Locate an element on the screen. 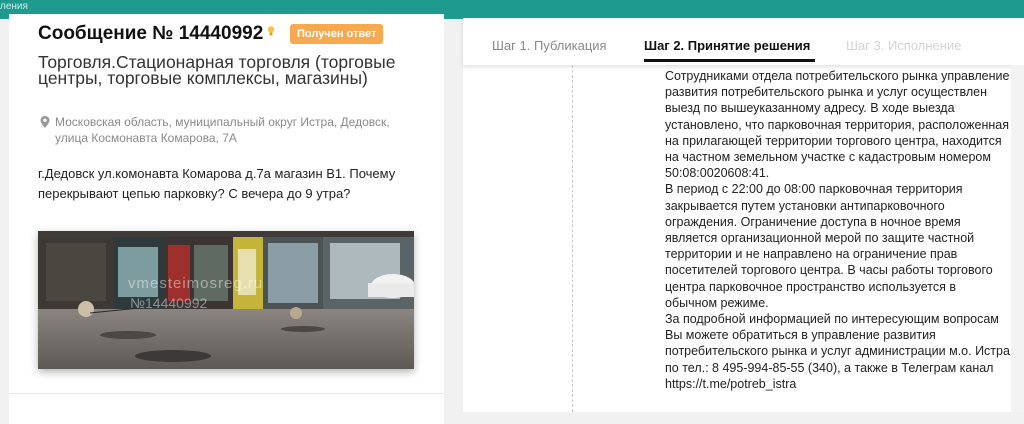 The width and height of the screenshot is (1024, 424). tab-step-3-execution: Шаг 3. Исполнение is located at coordinates (903, 45).